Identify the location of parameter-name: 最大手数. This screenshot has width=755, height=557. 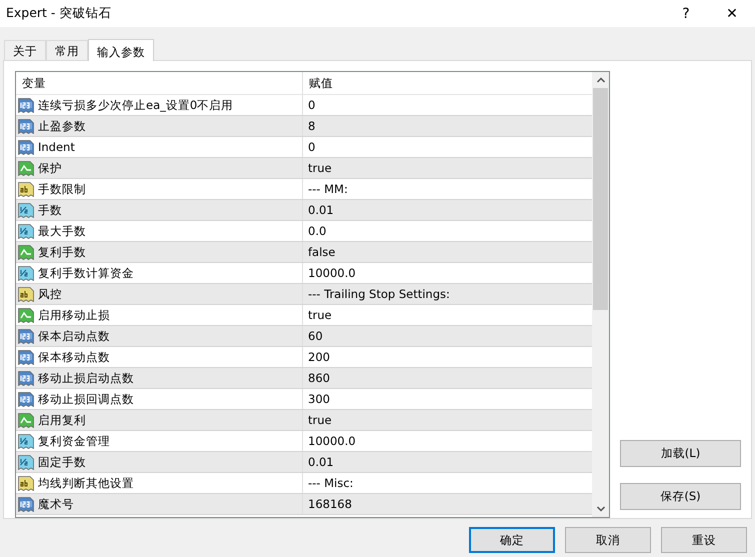
(62, 231).